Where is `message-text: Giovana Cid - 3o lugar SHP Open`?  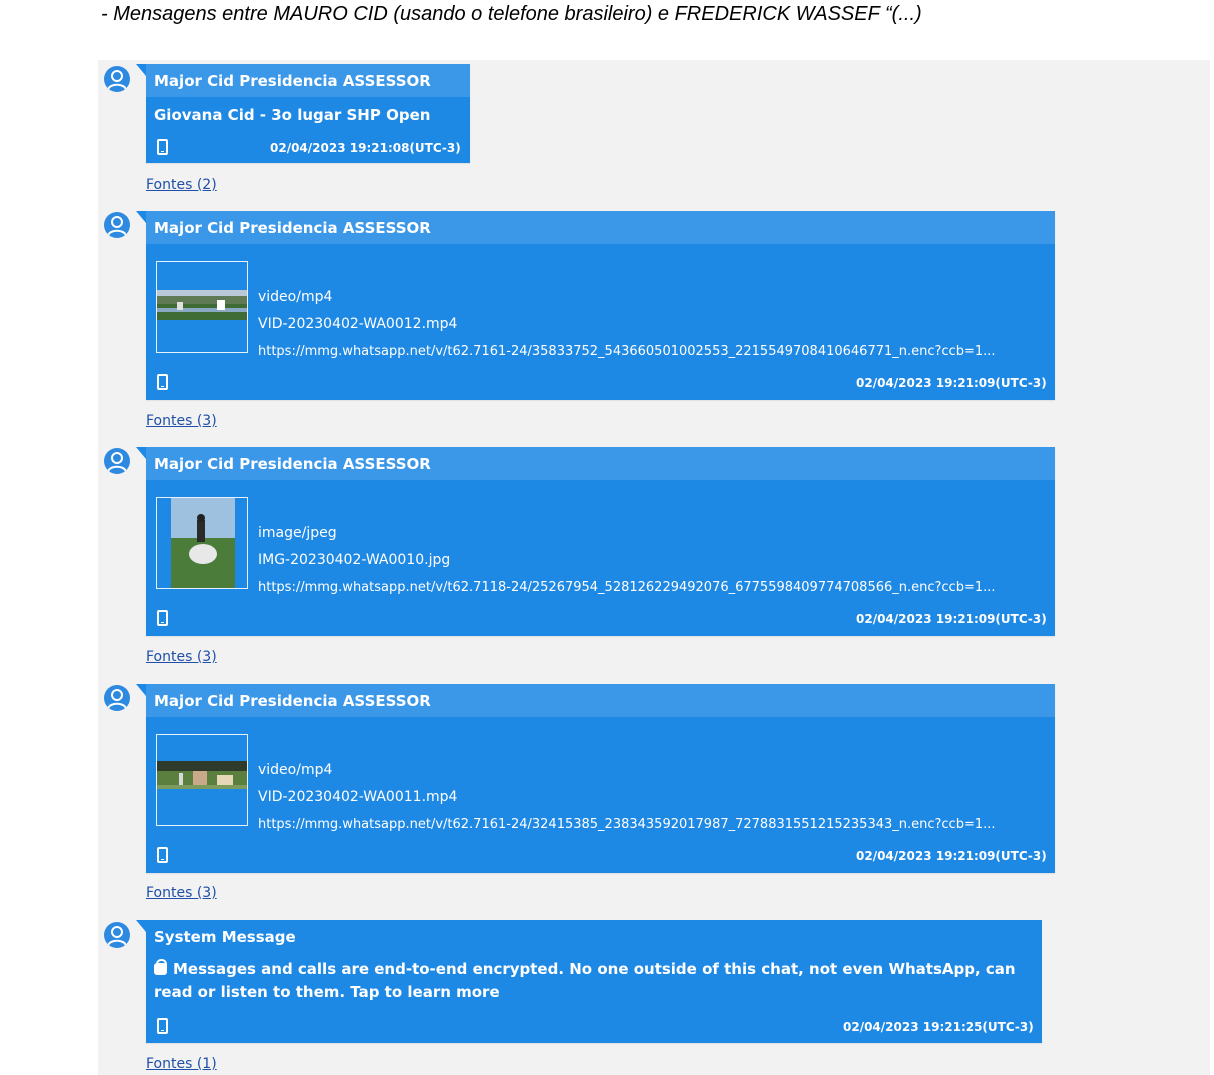
message-text: Giovana Cid - 3o lugar SHP Open is located at coordinates (292, 115).